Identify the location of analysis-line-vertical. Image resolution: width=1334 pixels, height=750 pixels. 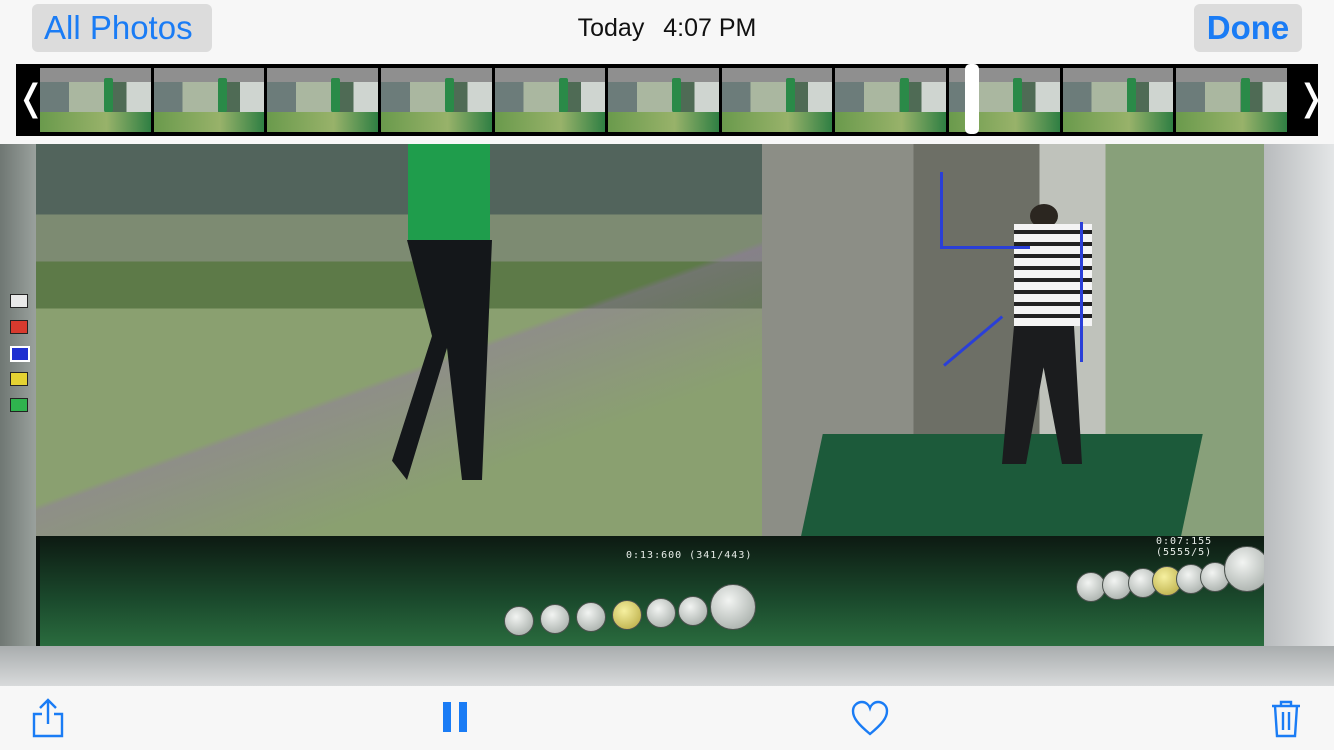
(941, 210).